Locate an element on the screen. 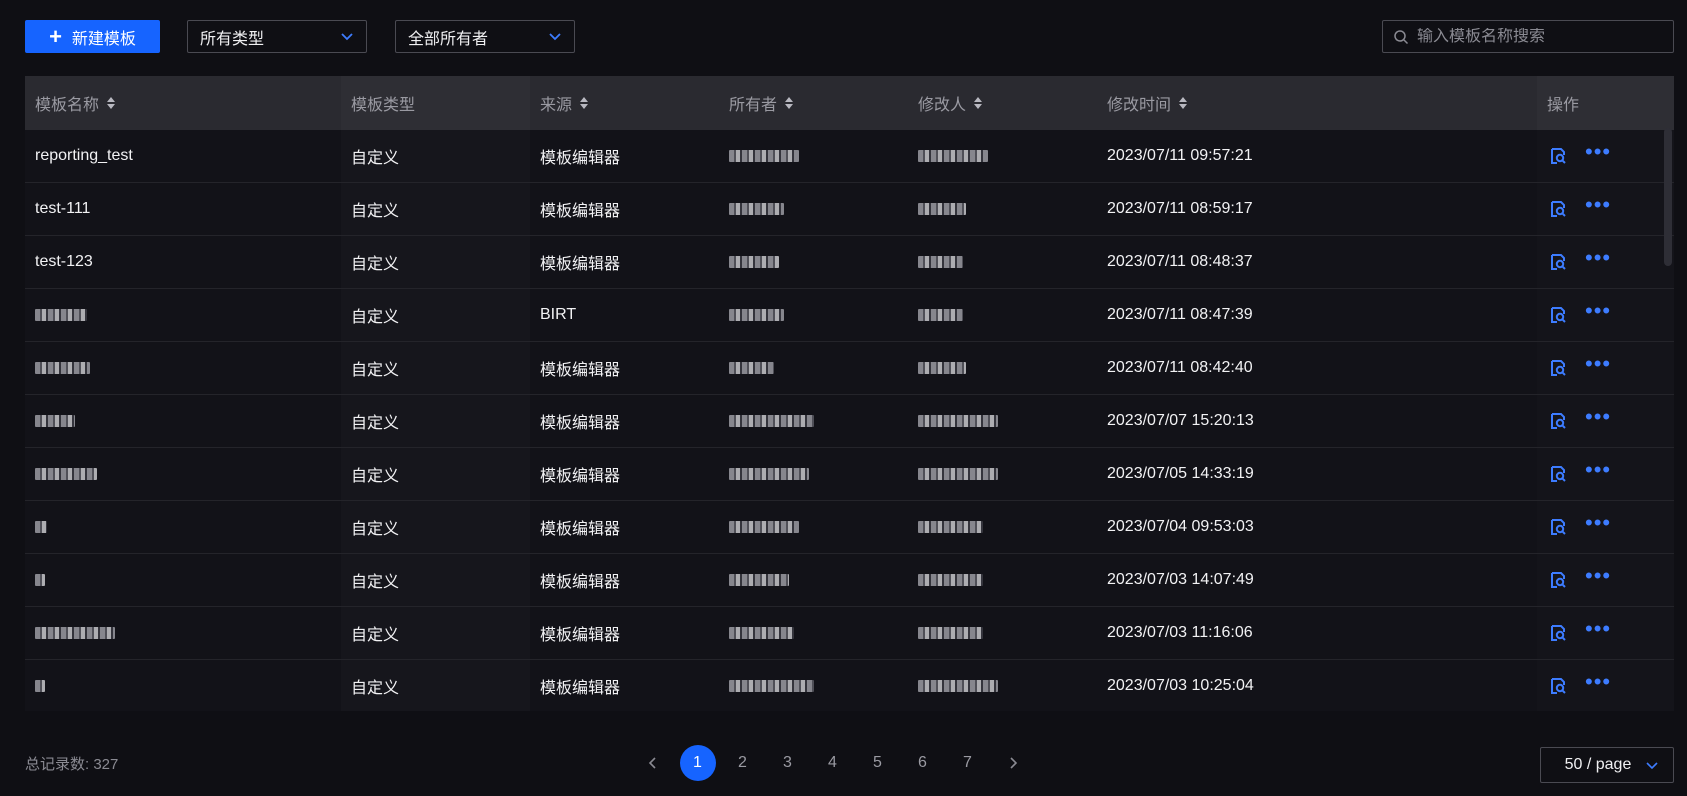  column-header-name: 模板名称 is located at coordinates (183, 103).